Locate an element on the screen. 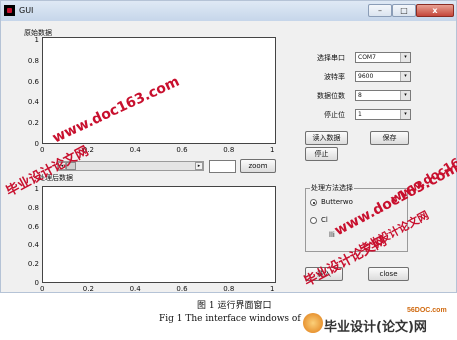 This screenshot has width=457, height=340. site-logo: 56DOC.com 毕业设计(论文)网 is located at coordinates (379, 322).